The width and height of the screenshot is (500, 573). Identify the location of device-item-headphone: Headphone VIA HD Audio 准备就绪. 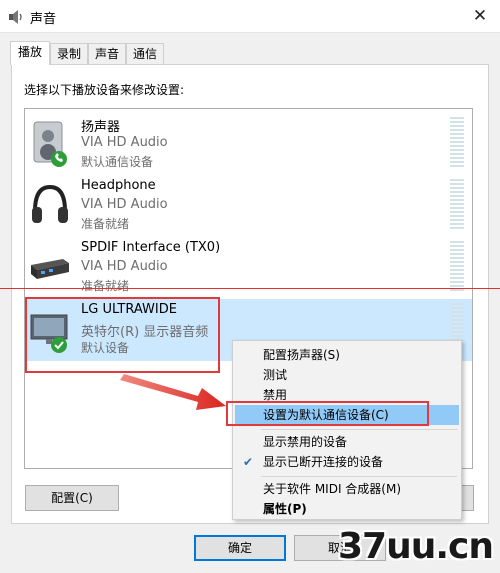
(248, 206).